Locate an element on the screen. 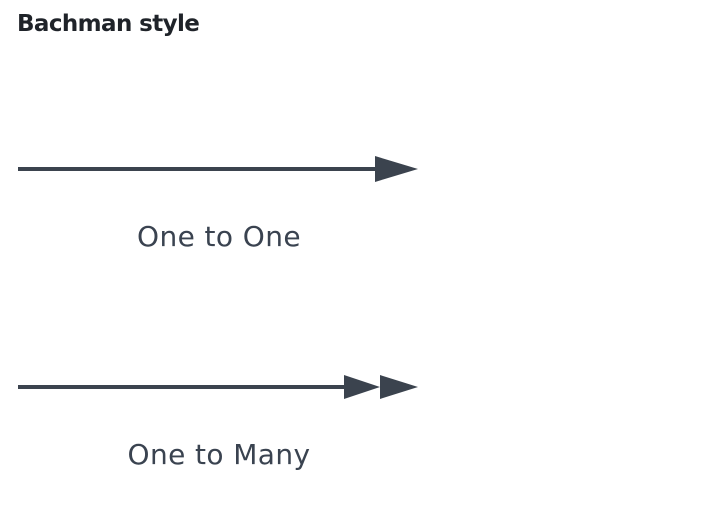 This screenshot has height=524, width=714. double-arrowhead-icon-second is located at coordinates (399, 387).